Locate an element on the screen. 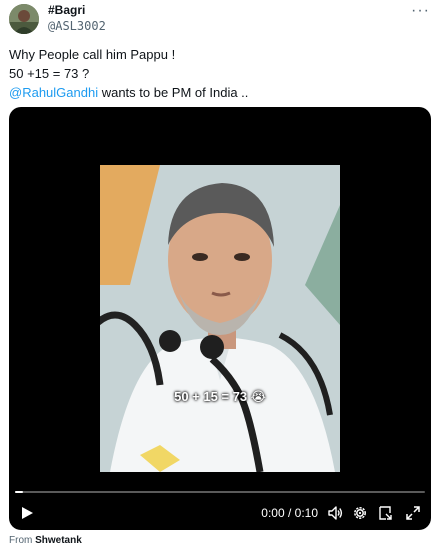  ellipsis-icon: ··· is located at coordinates (420, 10).